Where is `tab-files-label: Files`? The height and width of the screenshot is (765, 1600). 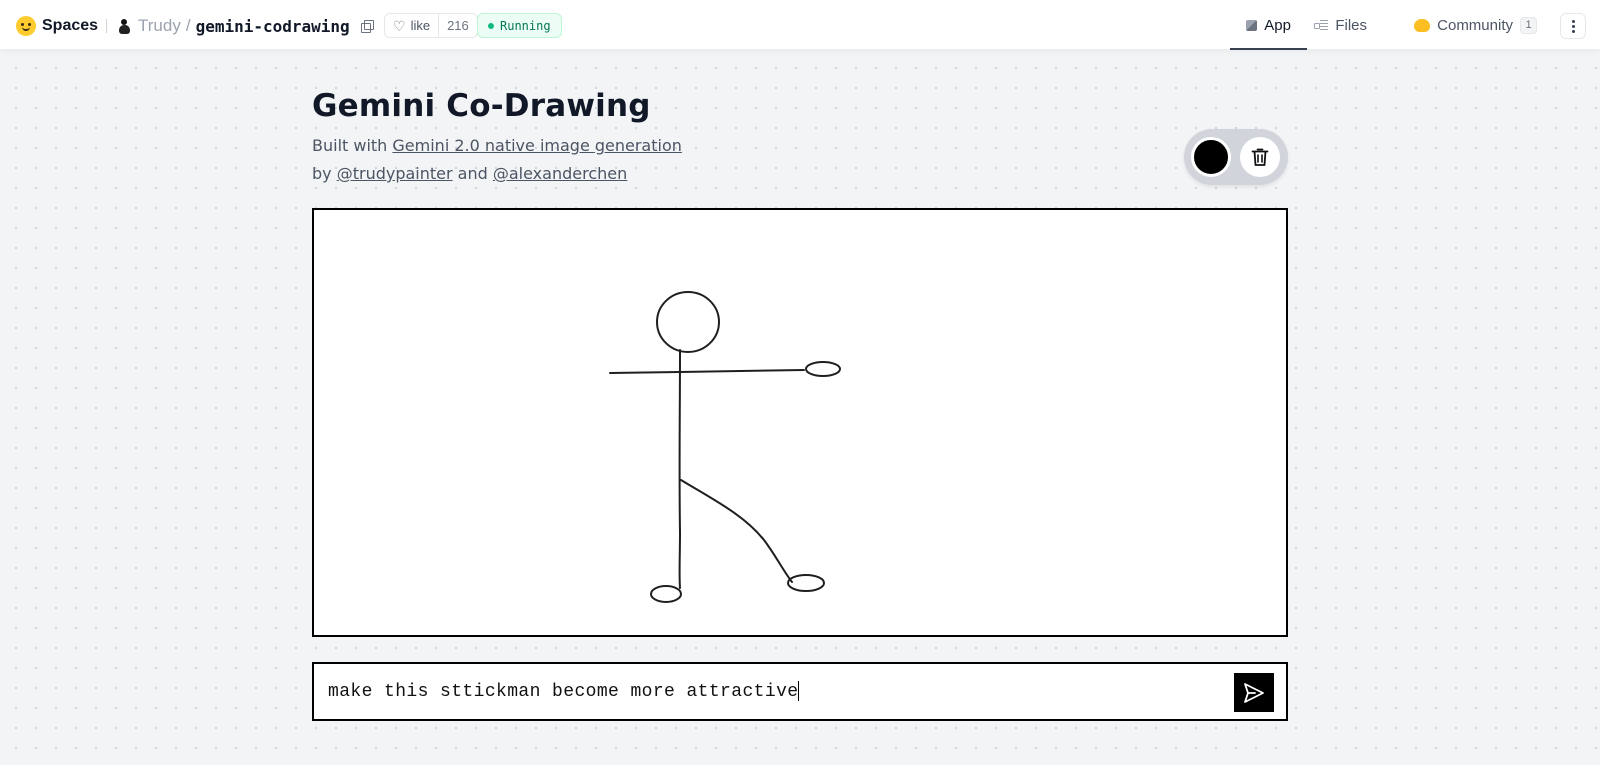
tab-files-label: Files is located at coordinates (1351, 25).